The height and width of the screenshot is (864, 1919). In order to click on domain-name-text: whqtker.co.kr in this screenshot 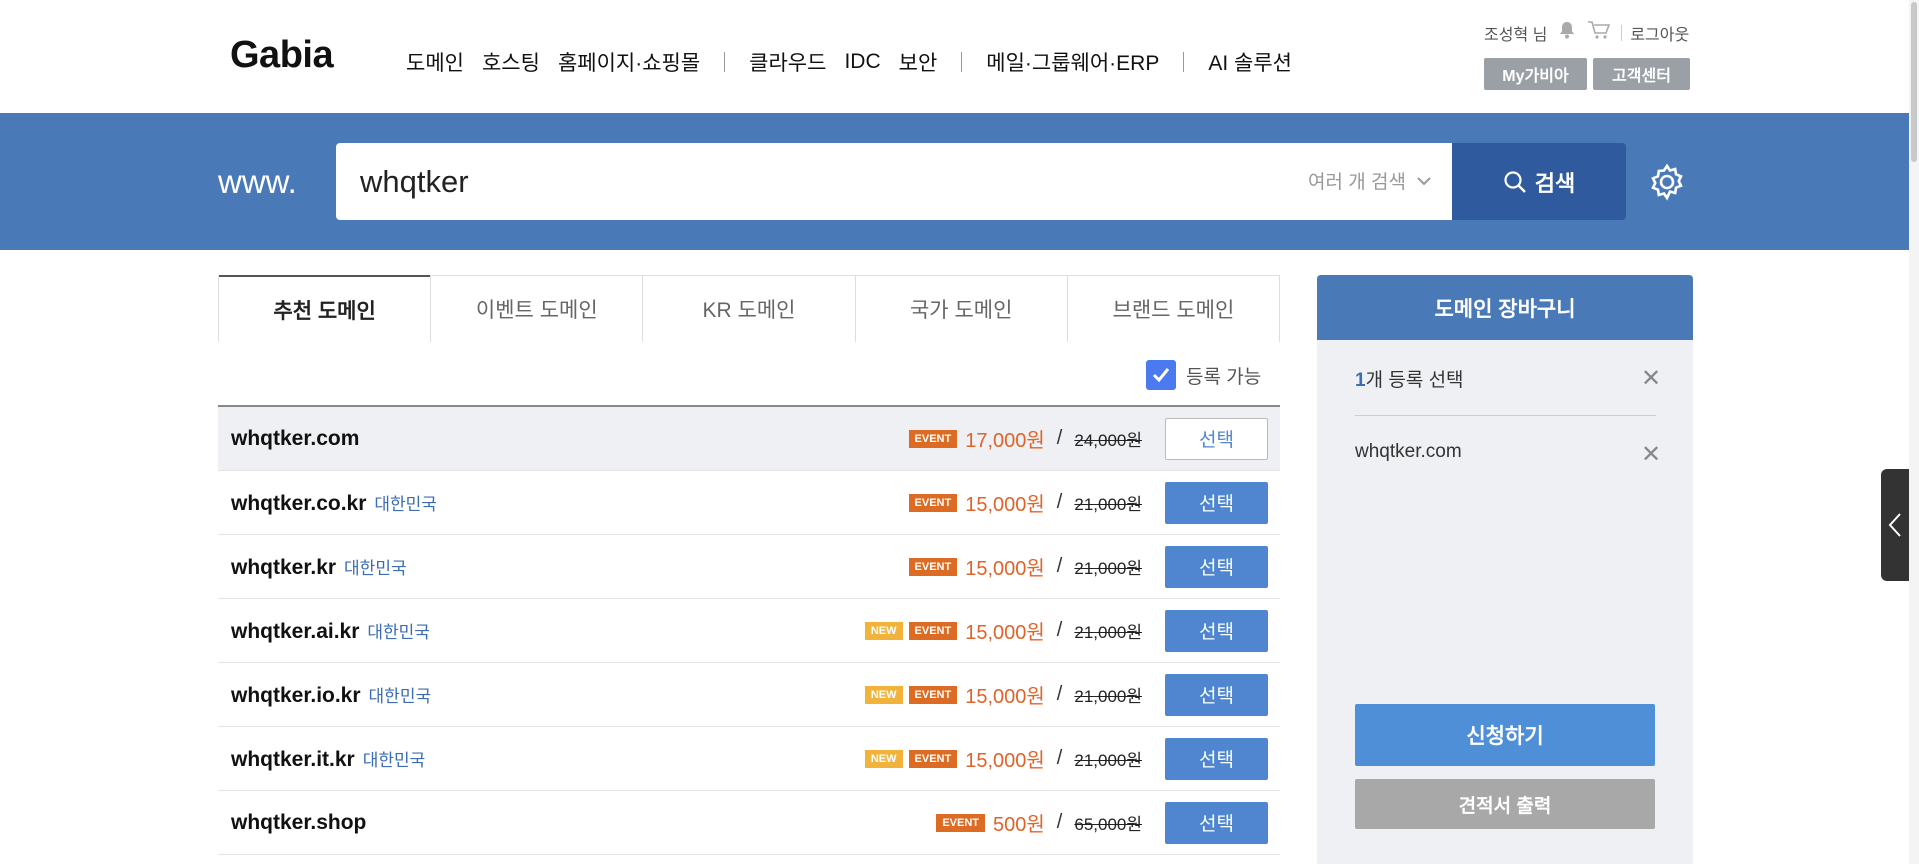, I will do `click(299, 503)`.